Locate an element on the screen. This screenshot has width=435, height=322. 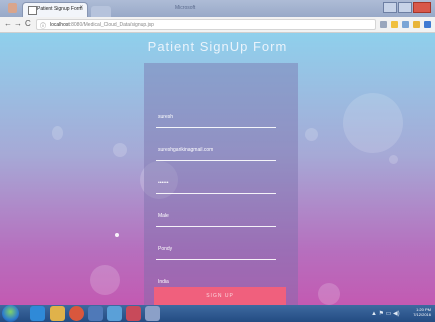
email-value: sureshgarikinagmail.com is located at coordinates (186, 150).